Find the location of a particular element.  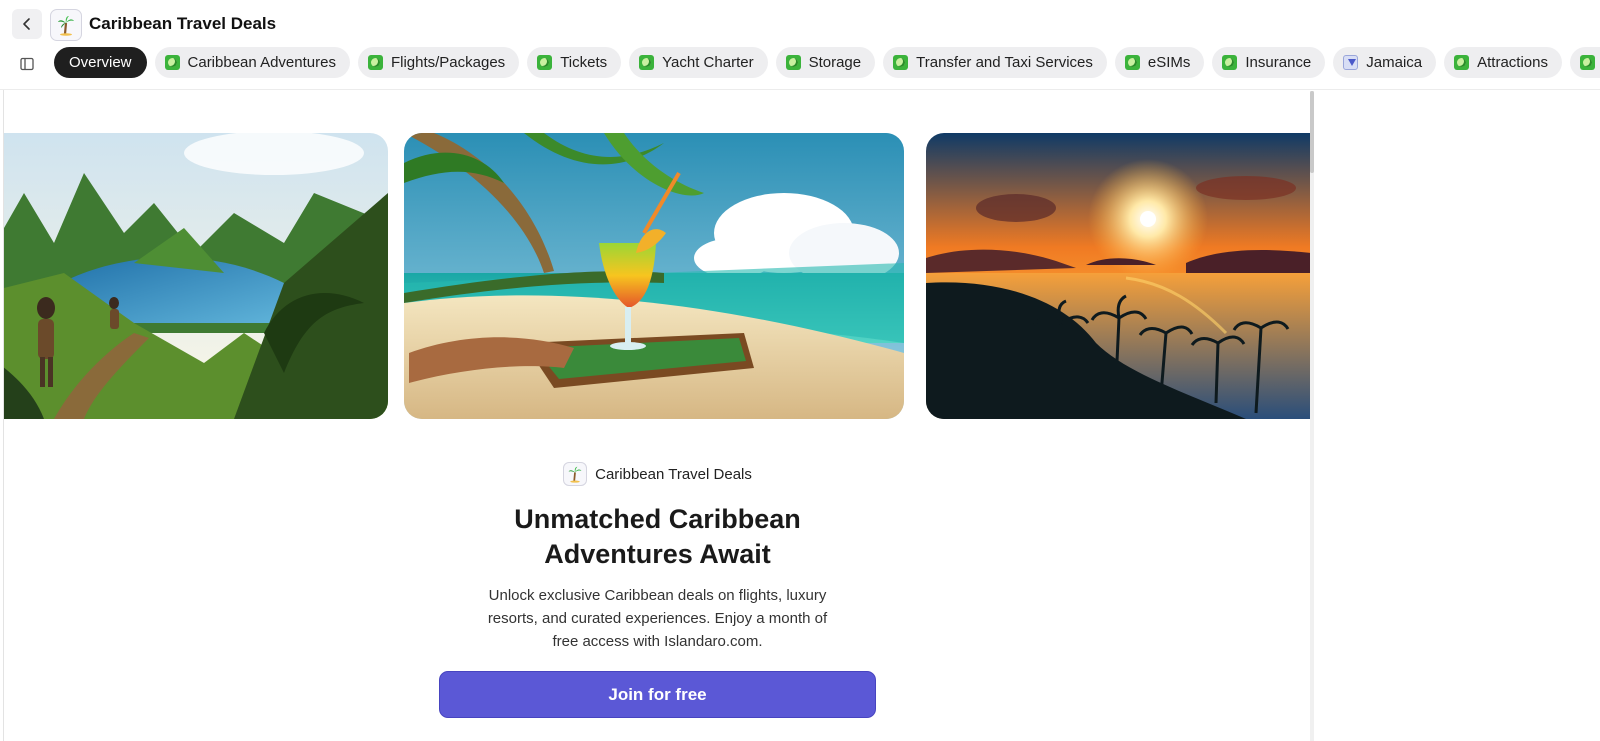

header-divider is located at coordinates (800, 89).